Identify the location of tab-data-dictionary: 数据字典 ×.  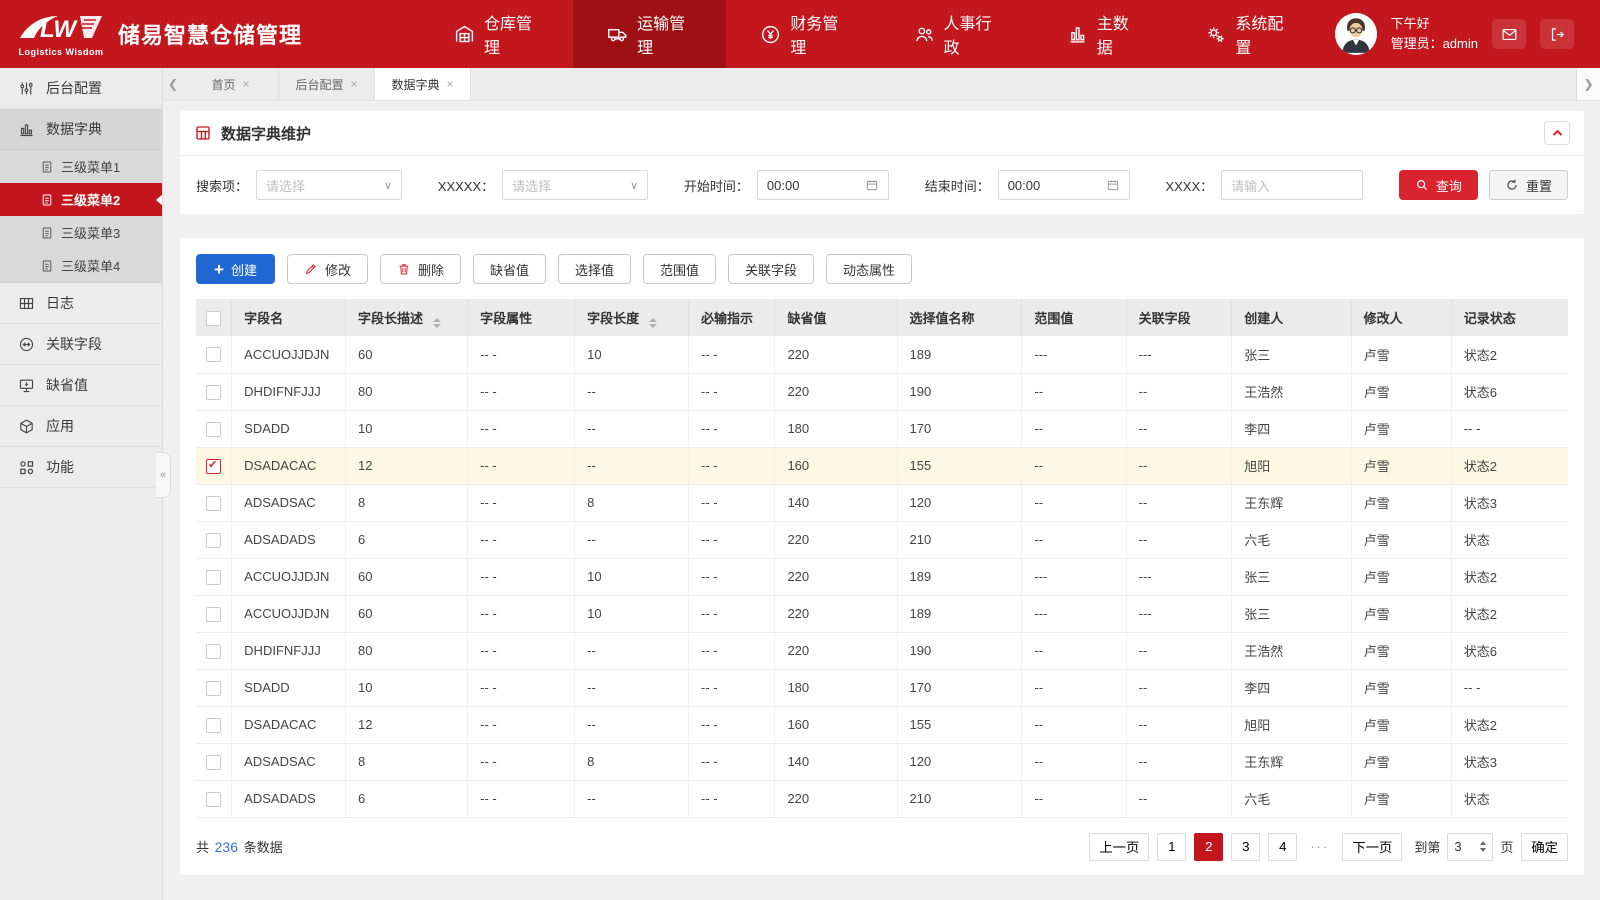
(423, 84).